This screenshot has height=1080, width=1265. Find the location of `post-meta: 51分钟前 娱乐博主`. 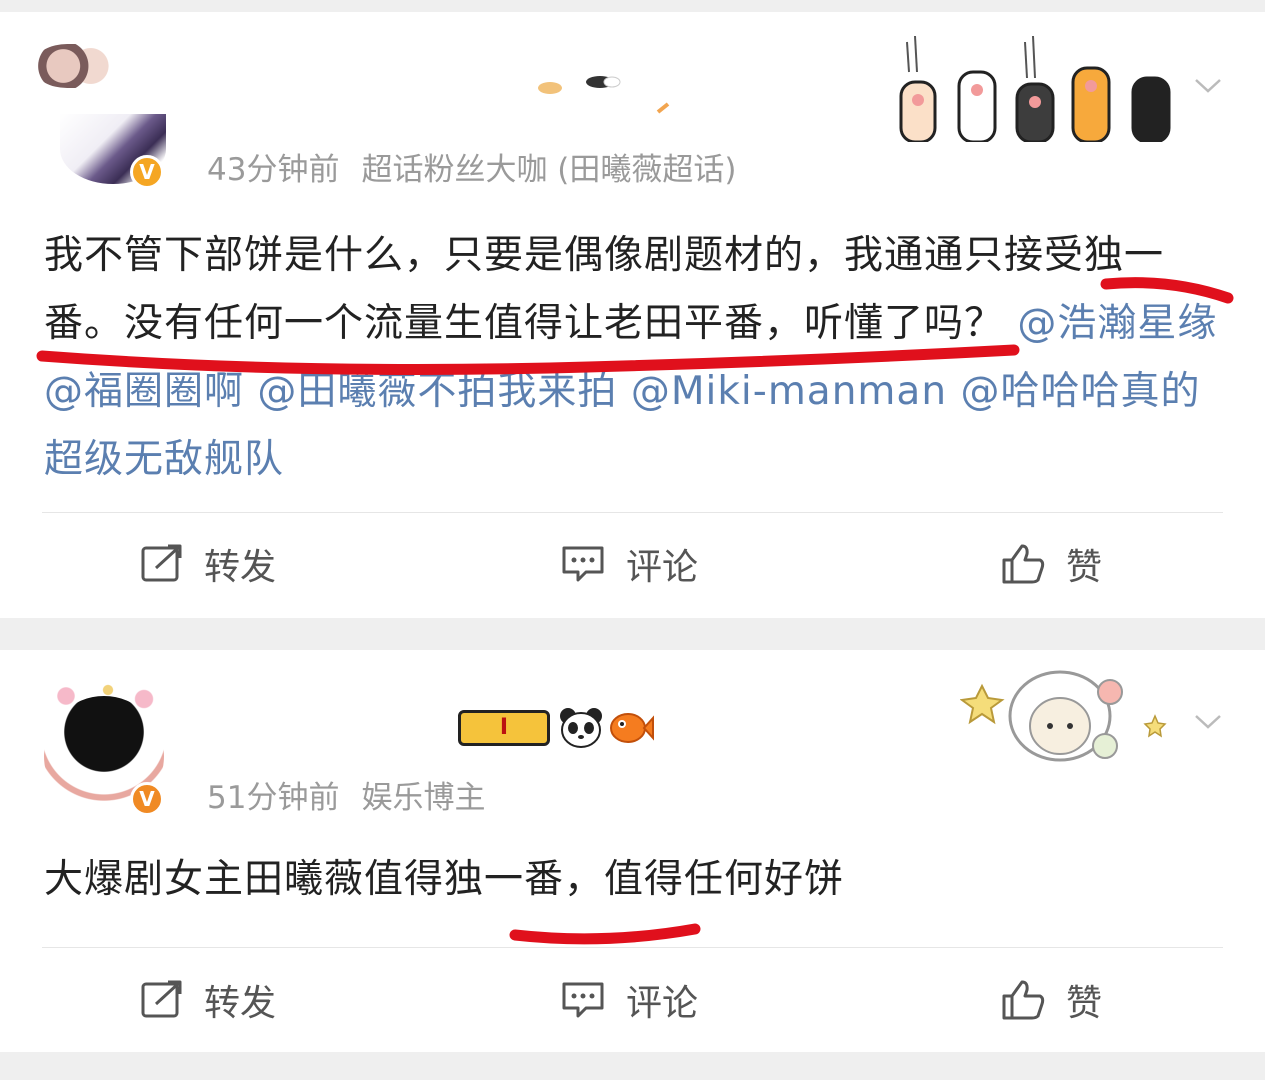

post-meta: 51分钟前 娱乐博主 is located at coordinates (346, 794).